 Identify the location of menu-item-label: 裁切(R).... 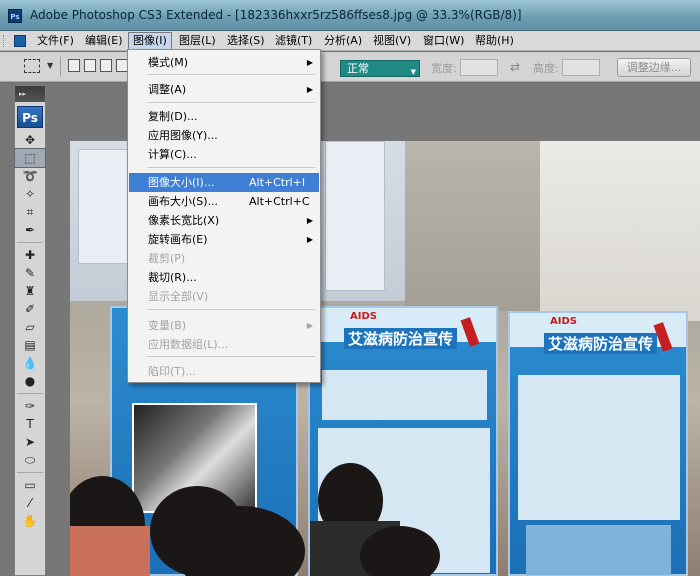
(172, 277).